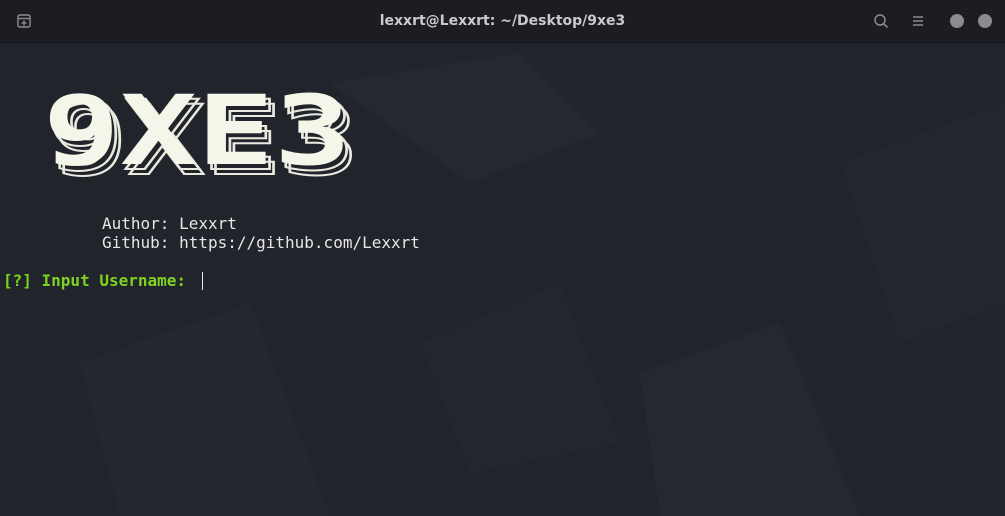 The image size is (1005, 516). I want to click on close-icon, so click(985, 21).